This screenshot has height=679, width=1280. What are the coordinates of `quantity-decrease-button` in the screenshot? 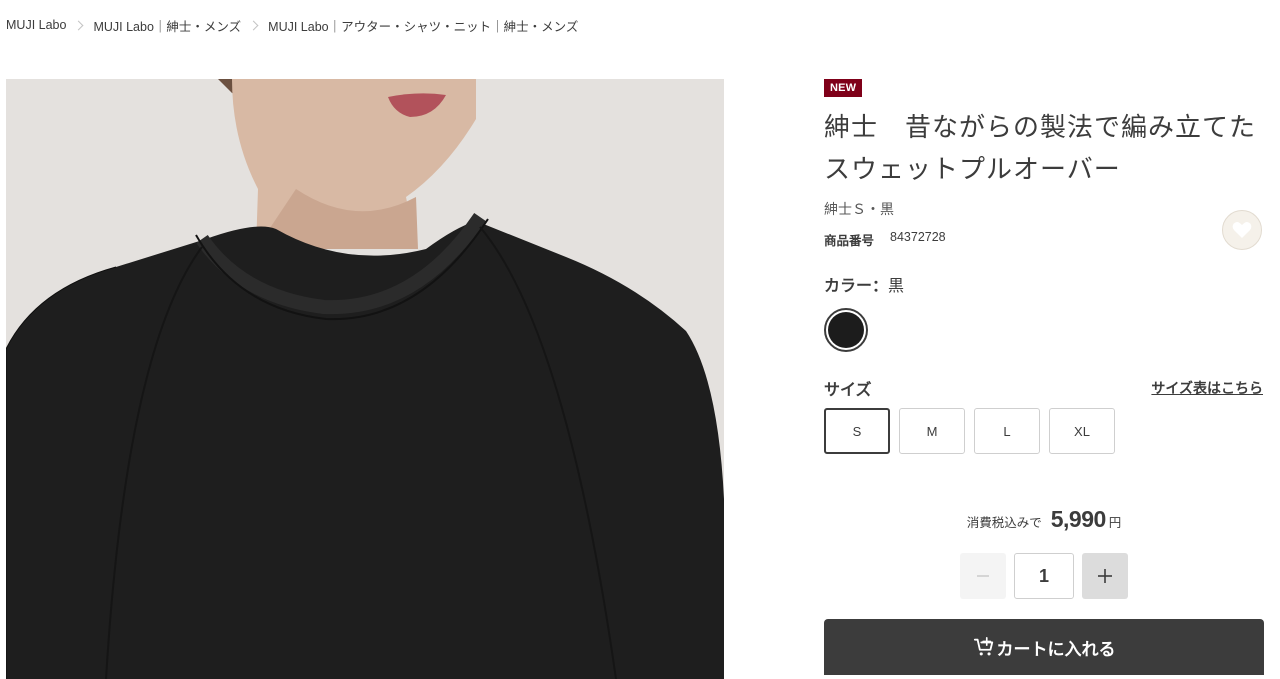 It's located at (983, 576).